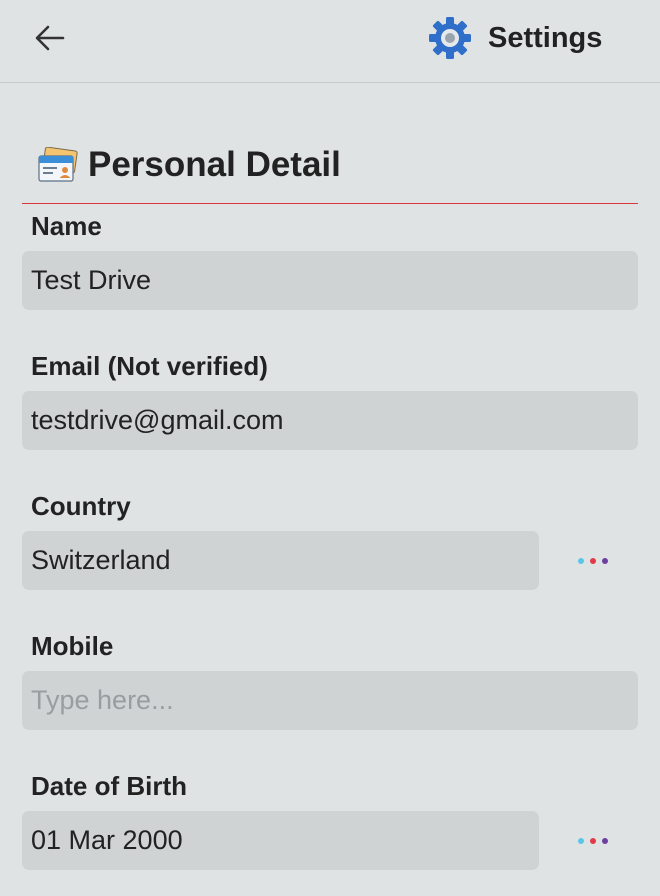  I want to click on country-value: Switzerland, so click(101, 560).